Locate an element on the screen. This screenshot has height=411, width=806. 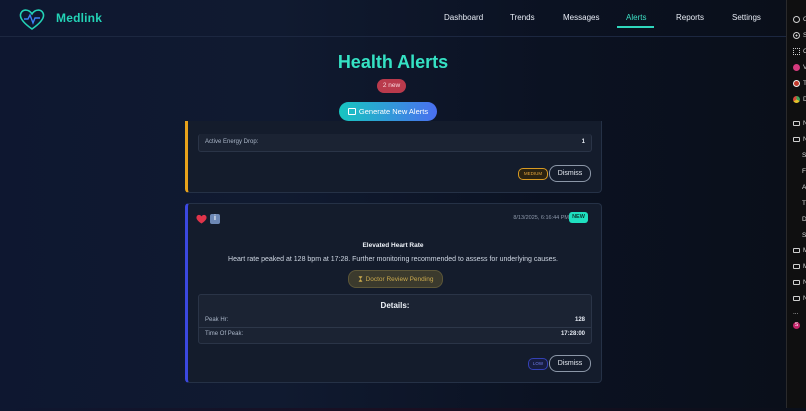
metric-key: Peak Hr: is located at coordinates (217, 320).